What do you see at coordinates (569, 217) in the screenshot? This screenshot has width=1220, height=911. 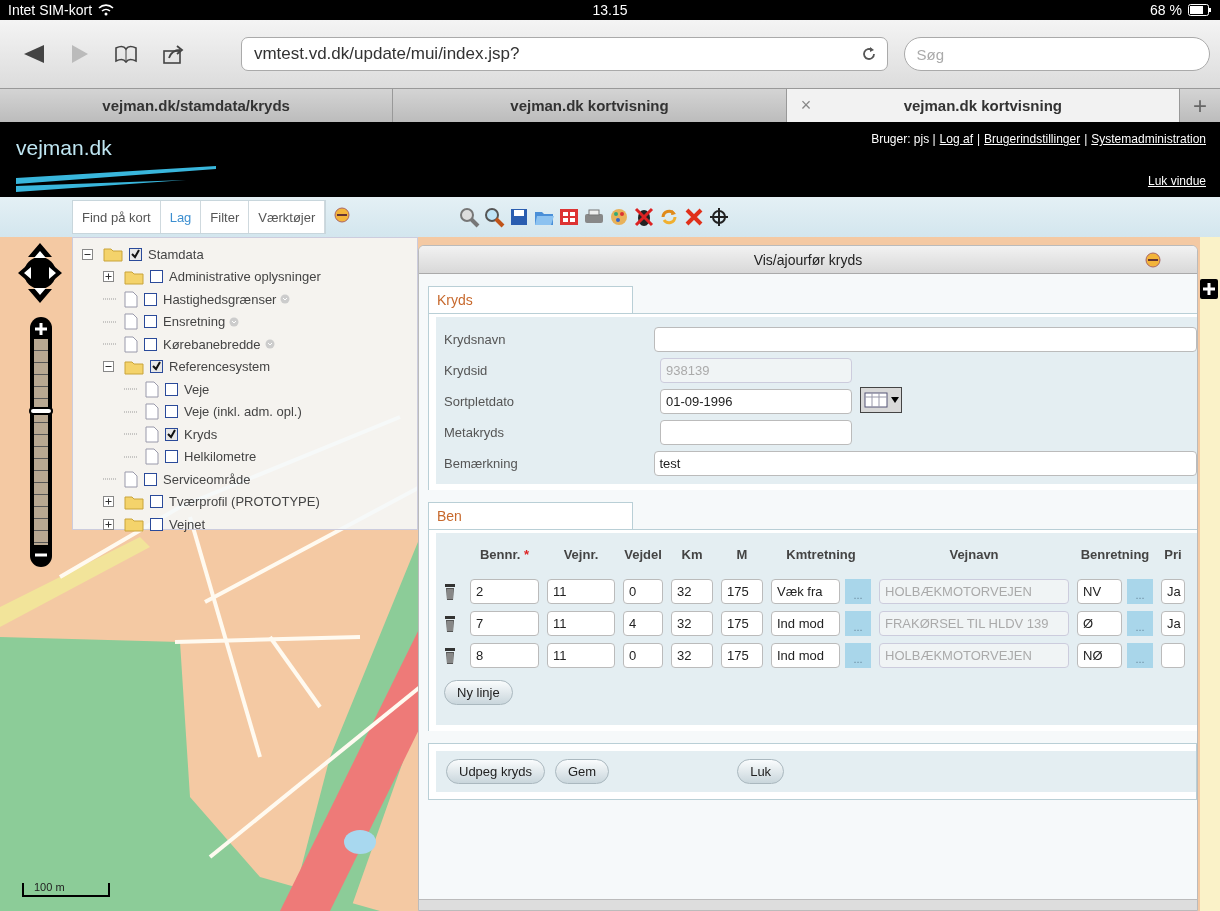 I see `table-icon` at bounding box center [569, 217].